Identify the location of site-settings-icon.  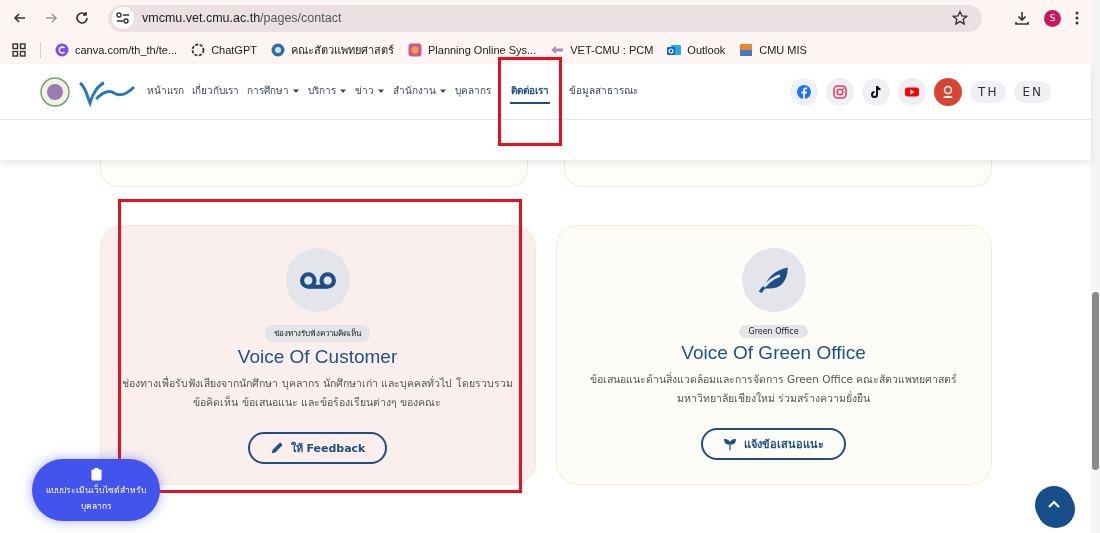
(123, 18).